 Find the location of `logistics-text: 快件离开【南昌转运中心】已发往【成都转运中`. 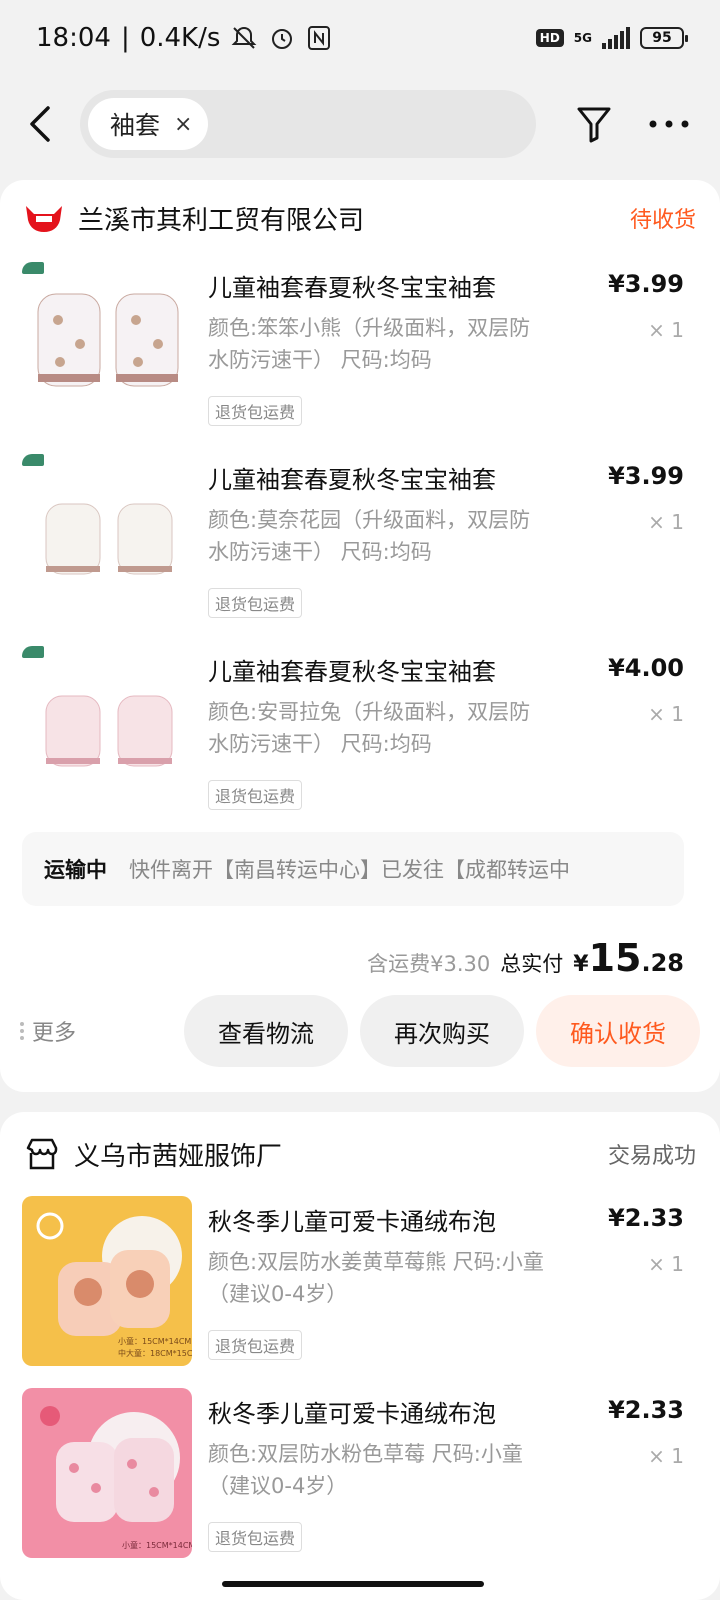

logistics-text: 快件离开【南昌转运中心】已发往【成都转运中 is located at coordinates (349, 870).